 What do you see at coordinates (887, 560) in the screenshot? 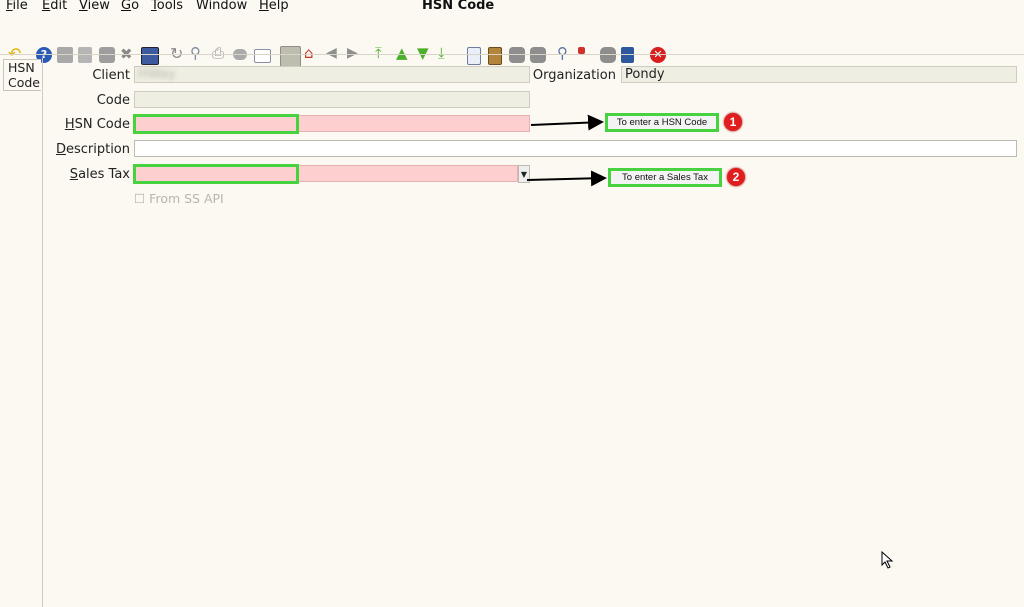
I see `mouse-cursor-icon` at bounding box center [887, 560].